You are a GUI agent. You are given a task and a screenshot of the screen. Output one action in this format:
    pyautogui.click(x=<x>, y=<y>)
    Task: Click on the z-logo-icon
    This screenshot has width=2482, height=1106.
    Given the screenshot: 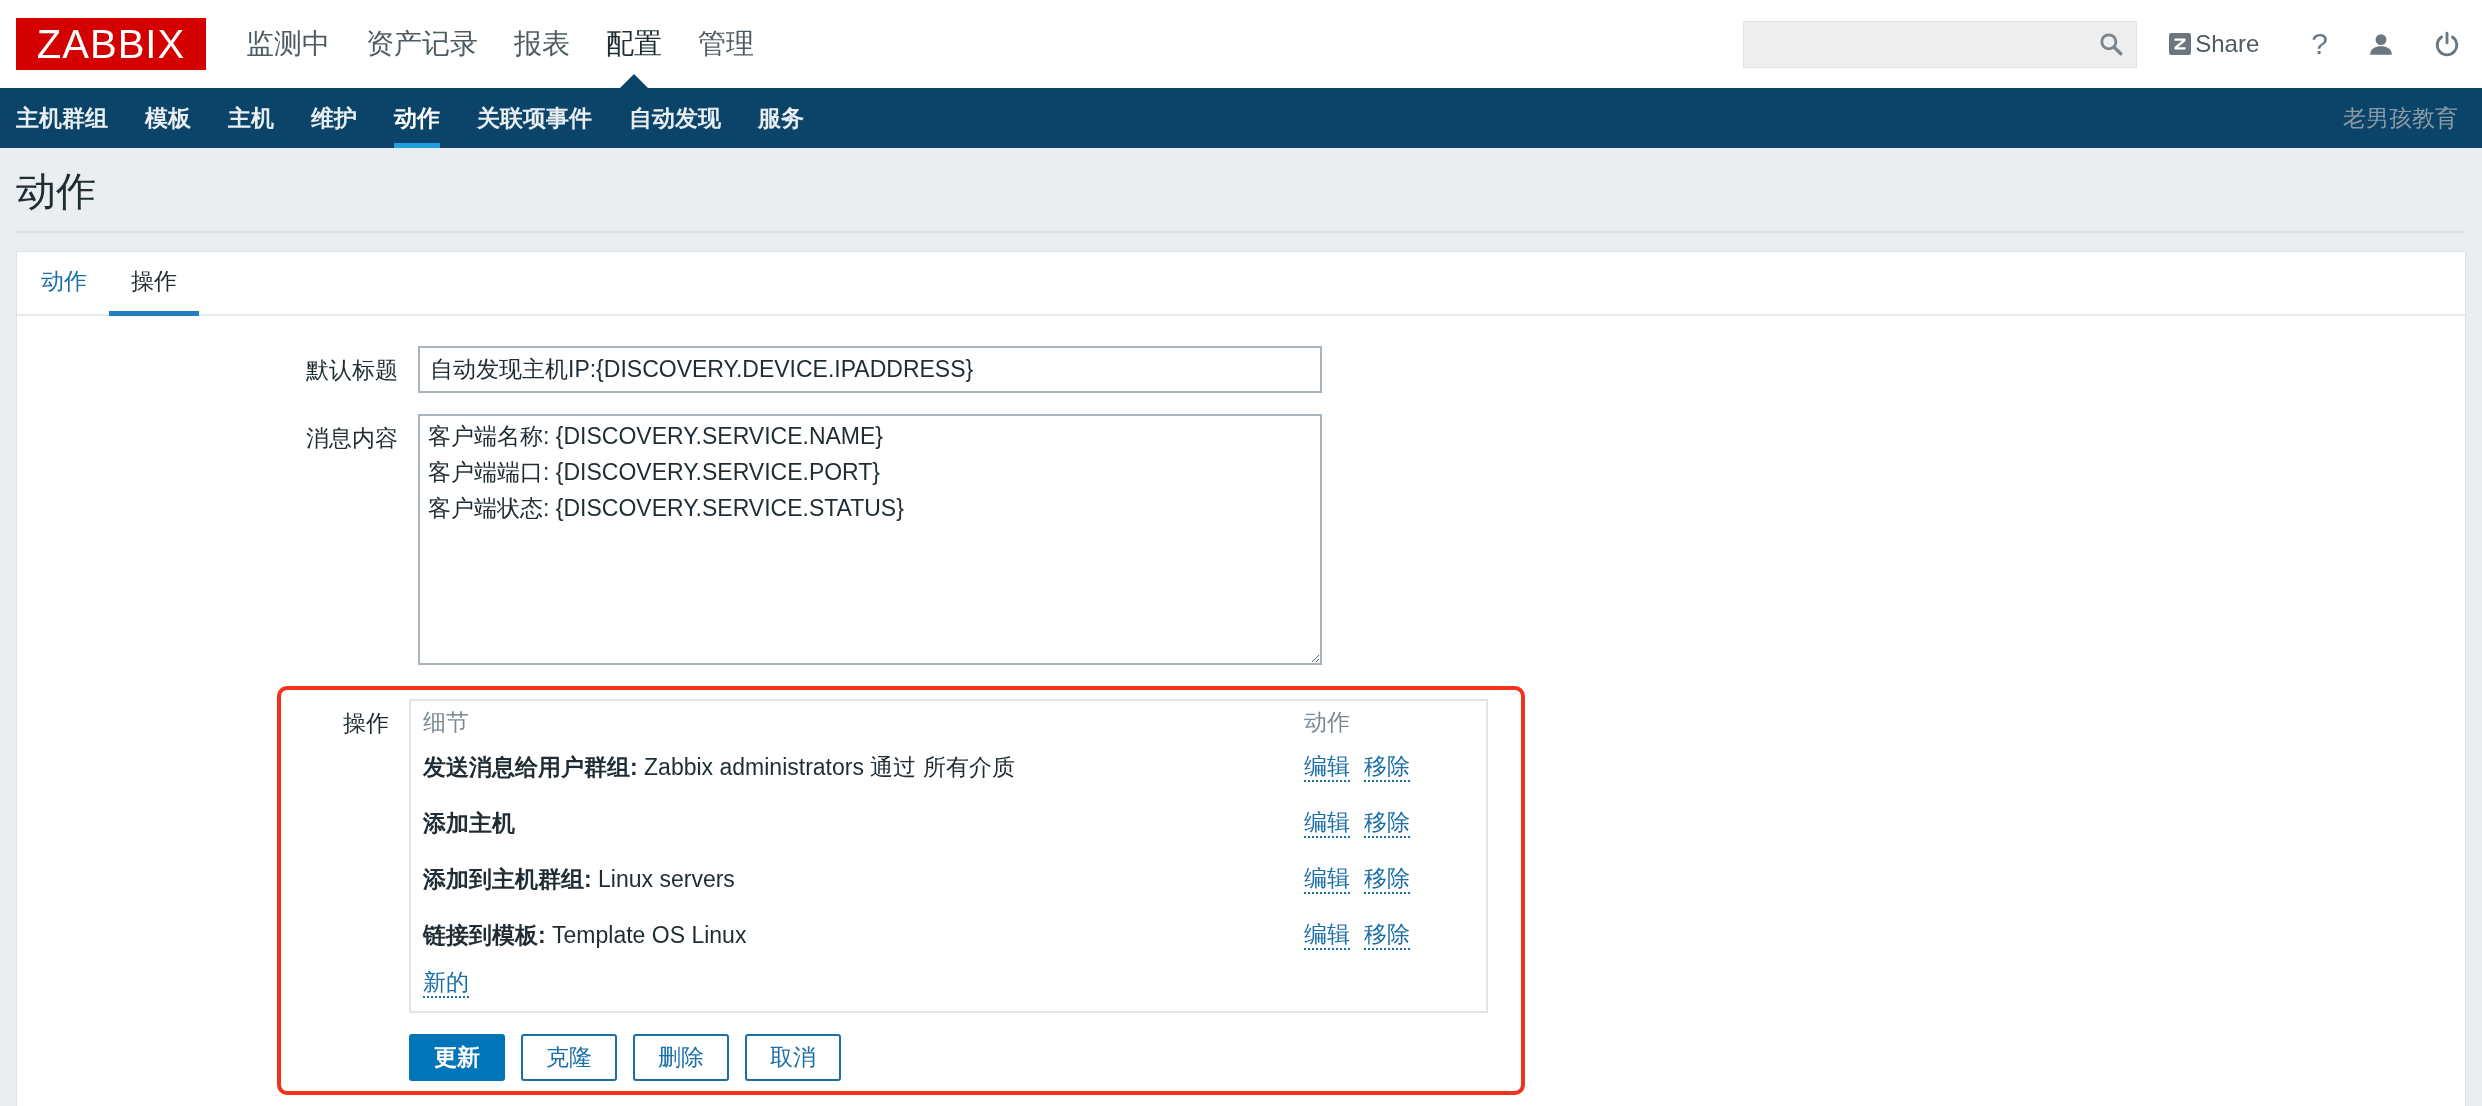 What is the action you would take?
    pyautogui.click(x=2180, y=44)
    